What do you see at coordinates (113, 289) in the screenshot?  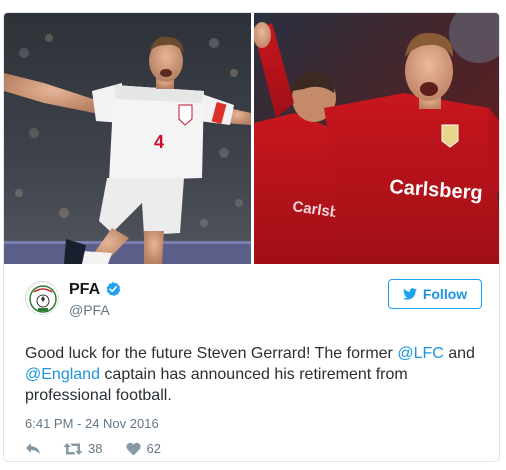 I see `verified-badge-icon` at bounding box center [113, 289].